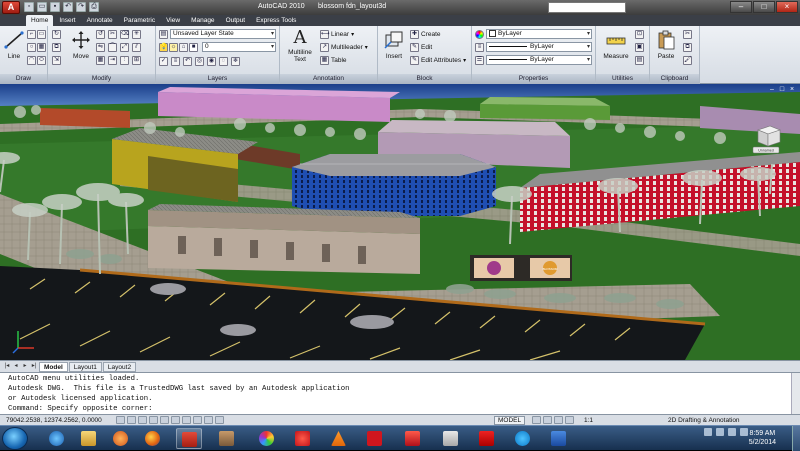 This screenshot has height=451, width=800. Describe the element at coordinates (119, 366) in the screenshot. I see `tab-layout2: Layout2` at that location.